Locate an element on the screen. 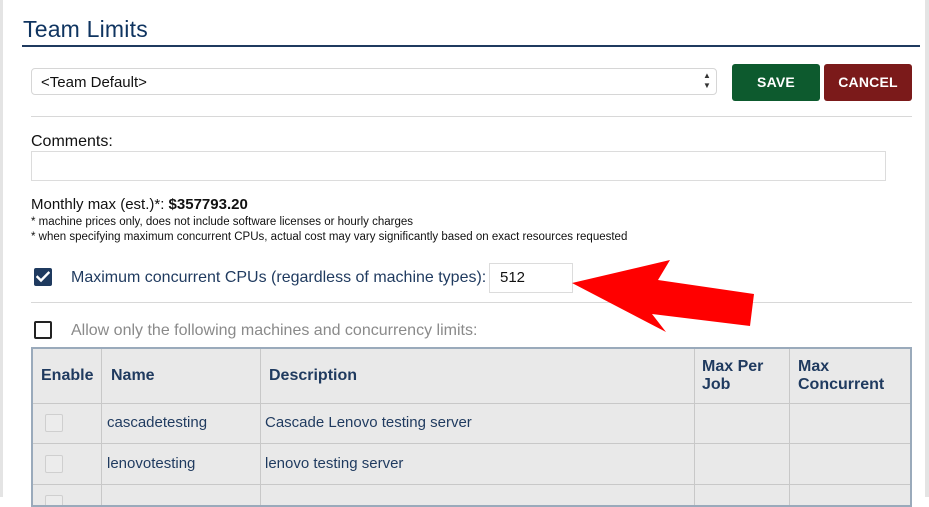  allow-machines-checkbox is located at coordinates (43, 330).